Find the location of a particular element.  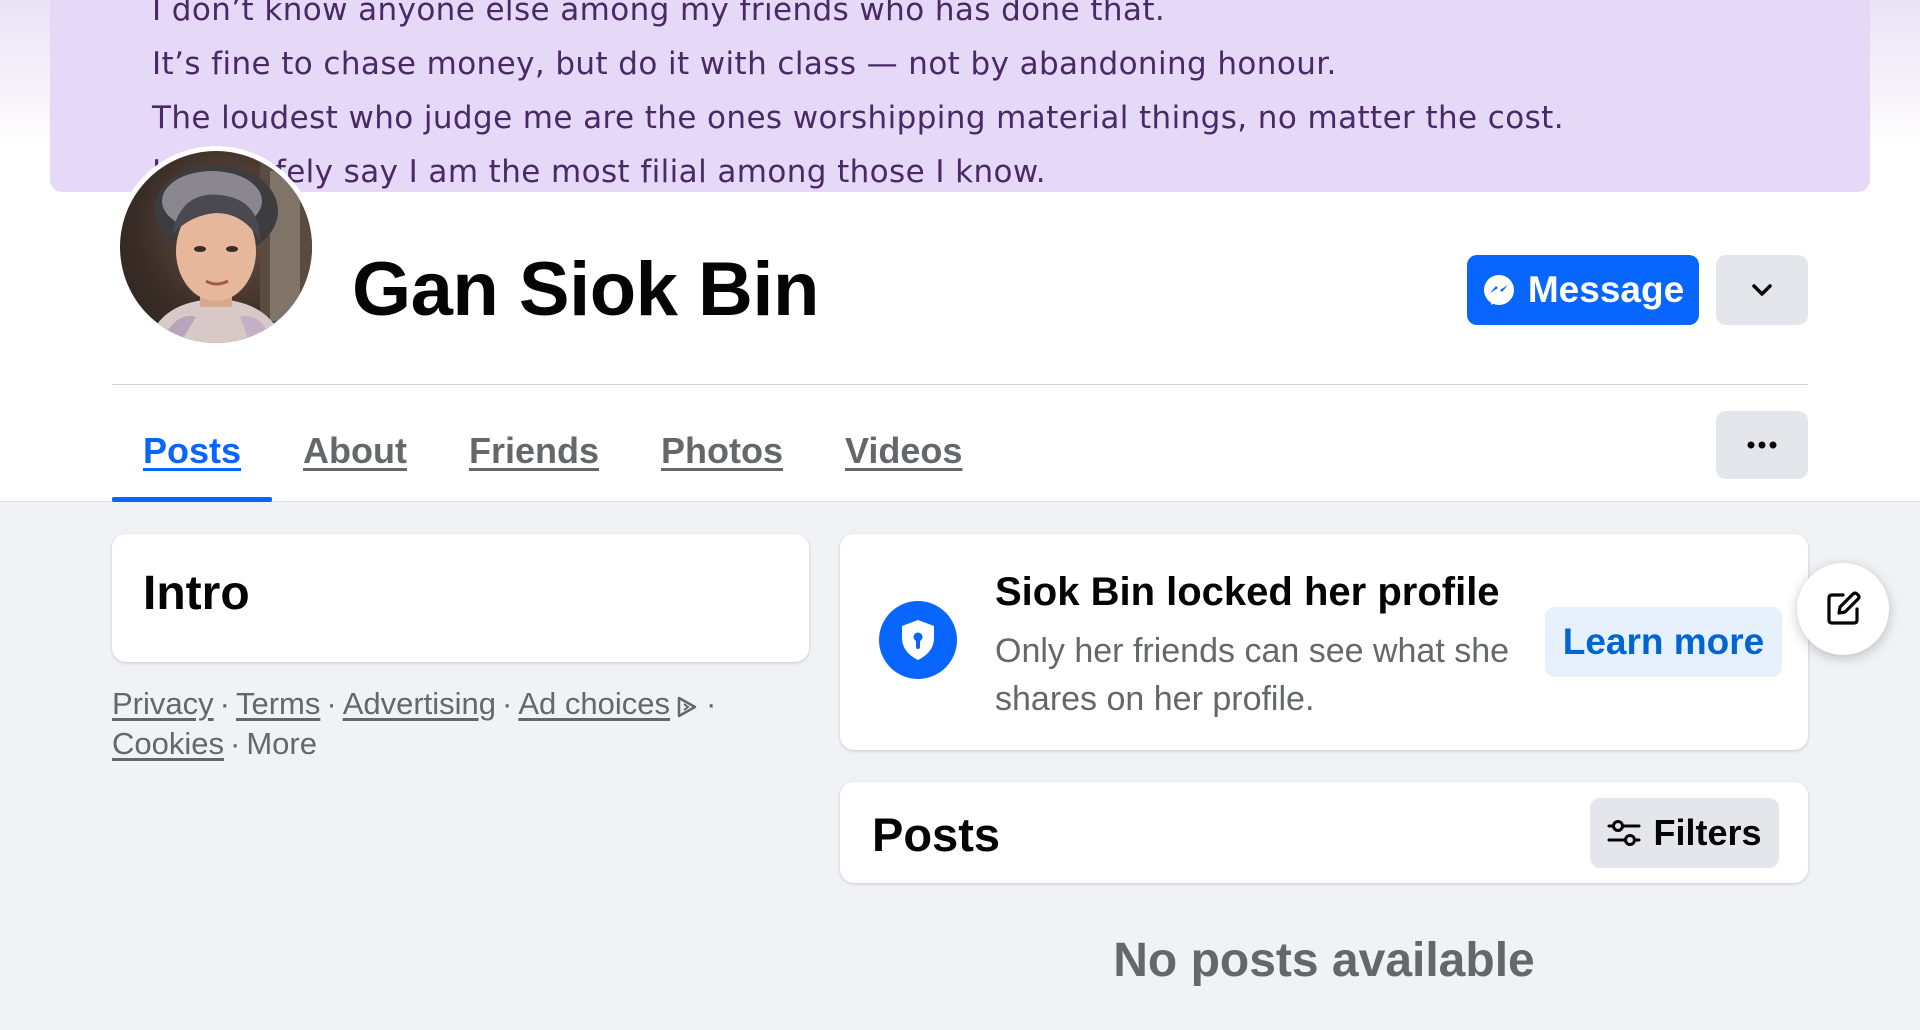

compose-button is located at coordinates (1843, 609).